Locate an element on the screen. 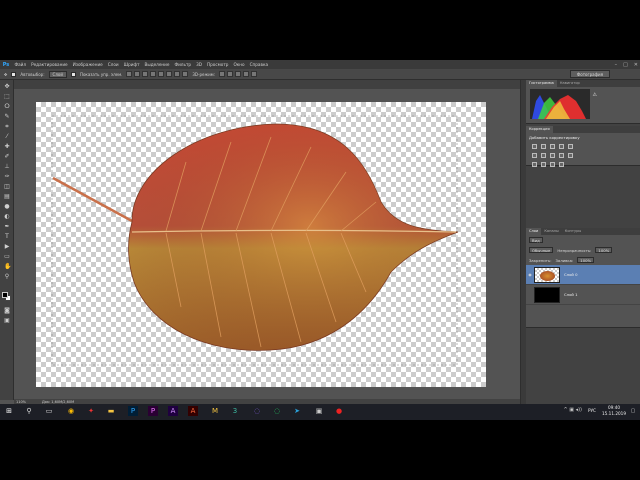  fill-input: 100% is located at coordinates (586, 260).